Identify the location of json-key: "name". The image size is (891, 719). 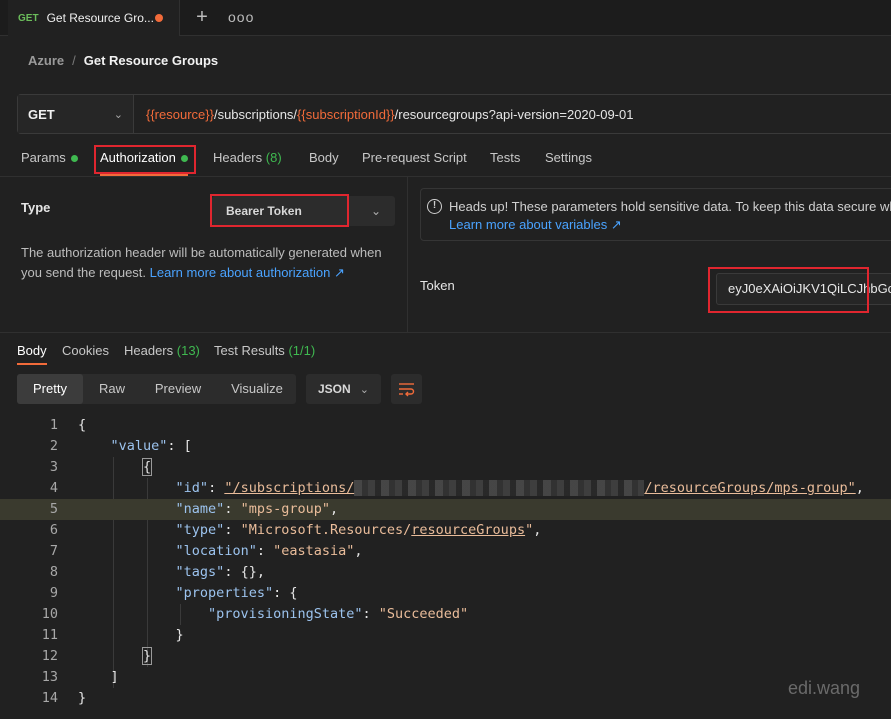
(200, 509).